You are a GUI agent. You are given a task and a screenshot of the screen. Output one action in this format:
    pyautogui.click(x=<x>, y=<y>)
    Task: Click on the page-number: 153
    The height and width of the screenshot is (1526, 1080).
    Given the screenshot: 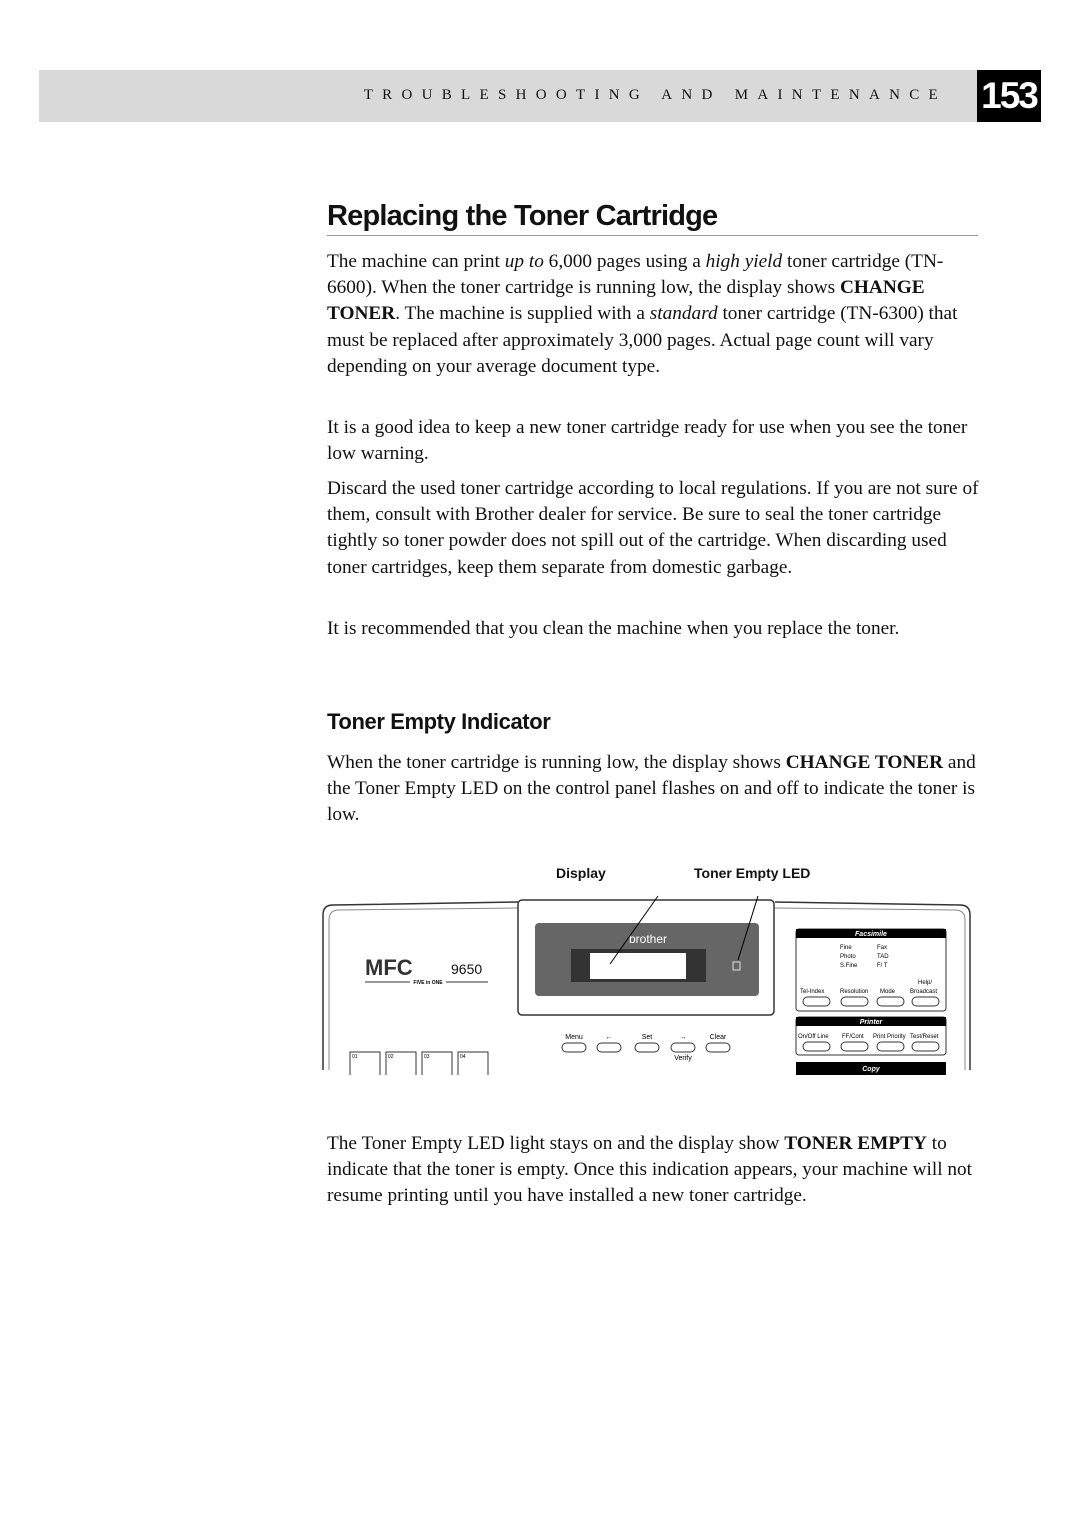 What is the action you would take?
    pyautogui.click(x=1009, y=96)
    